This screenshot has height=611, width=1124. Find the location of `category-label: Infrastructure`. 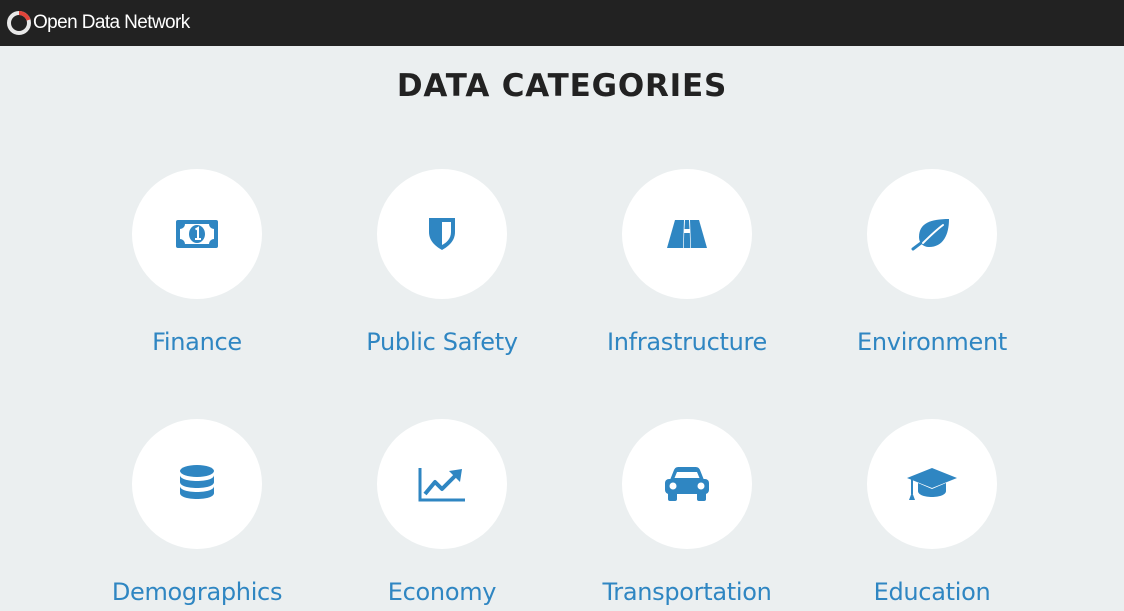

category-label: Infrastructure is located at coordinates (687, 342).